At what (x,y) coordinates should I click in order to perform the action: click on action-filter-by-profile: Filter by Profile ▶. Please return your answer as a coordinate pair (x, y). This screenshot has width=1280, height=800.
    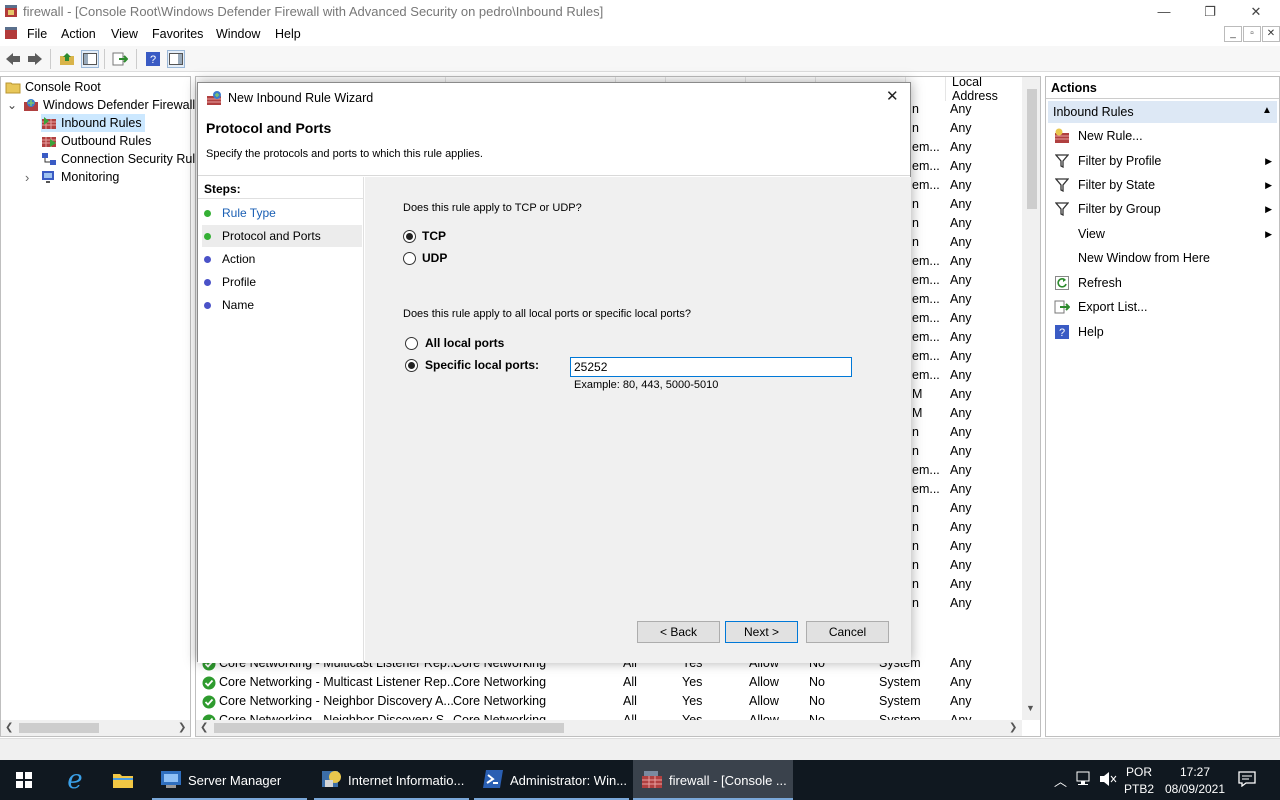
    Looking at the image, I should click on (1165, 161).